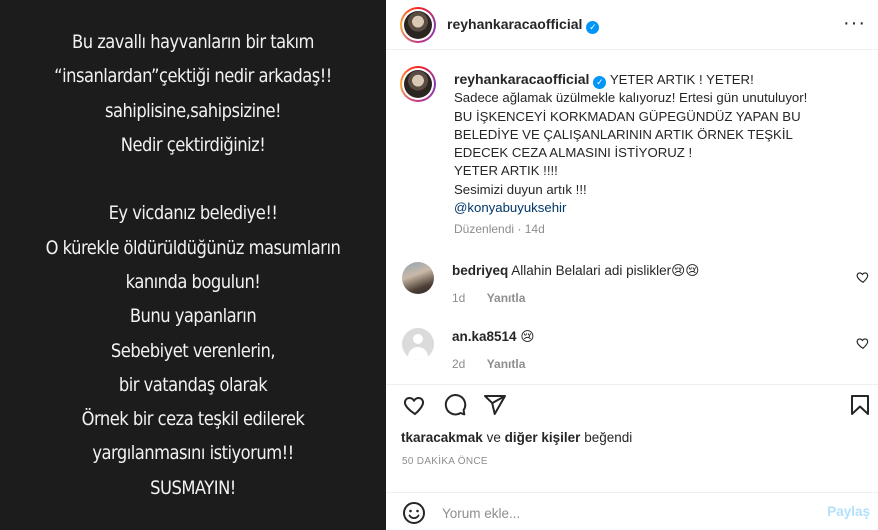 This screenshot has height=530, width=878. What do you see at coordinates (632, 25) in the screenshot?
I see `post-header: reyhankaracaofficial ✓ ···` at bounding box center [632, 25].